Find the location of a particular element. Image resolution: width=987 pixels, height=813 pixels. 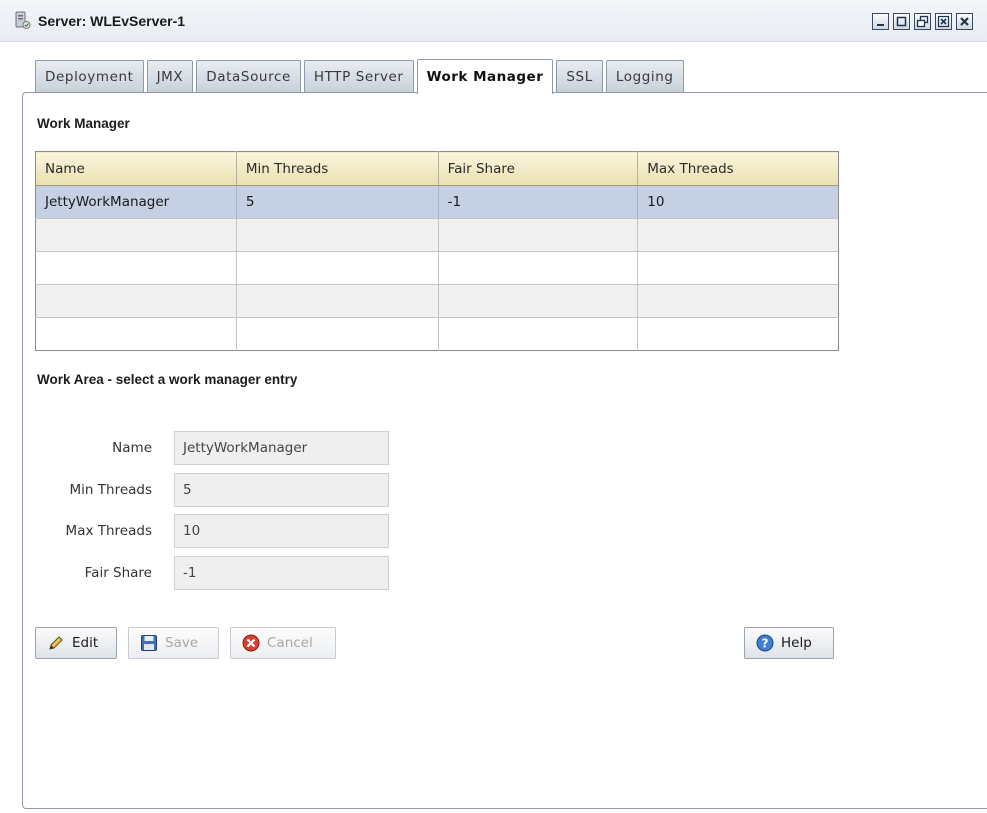

edit-button: Edit is located at coordinates (76, 643).